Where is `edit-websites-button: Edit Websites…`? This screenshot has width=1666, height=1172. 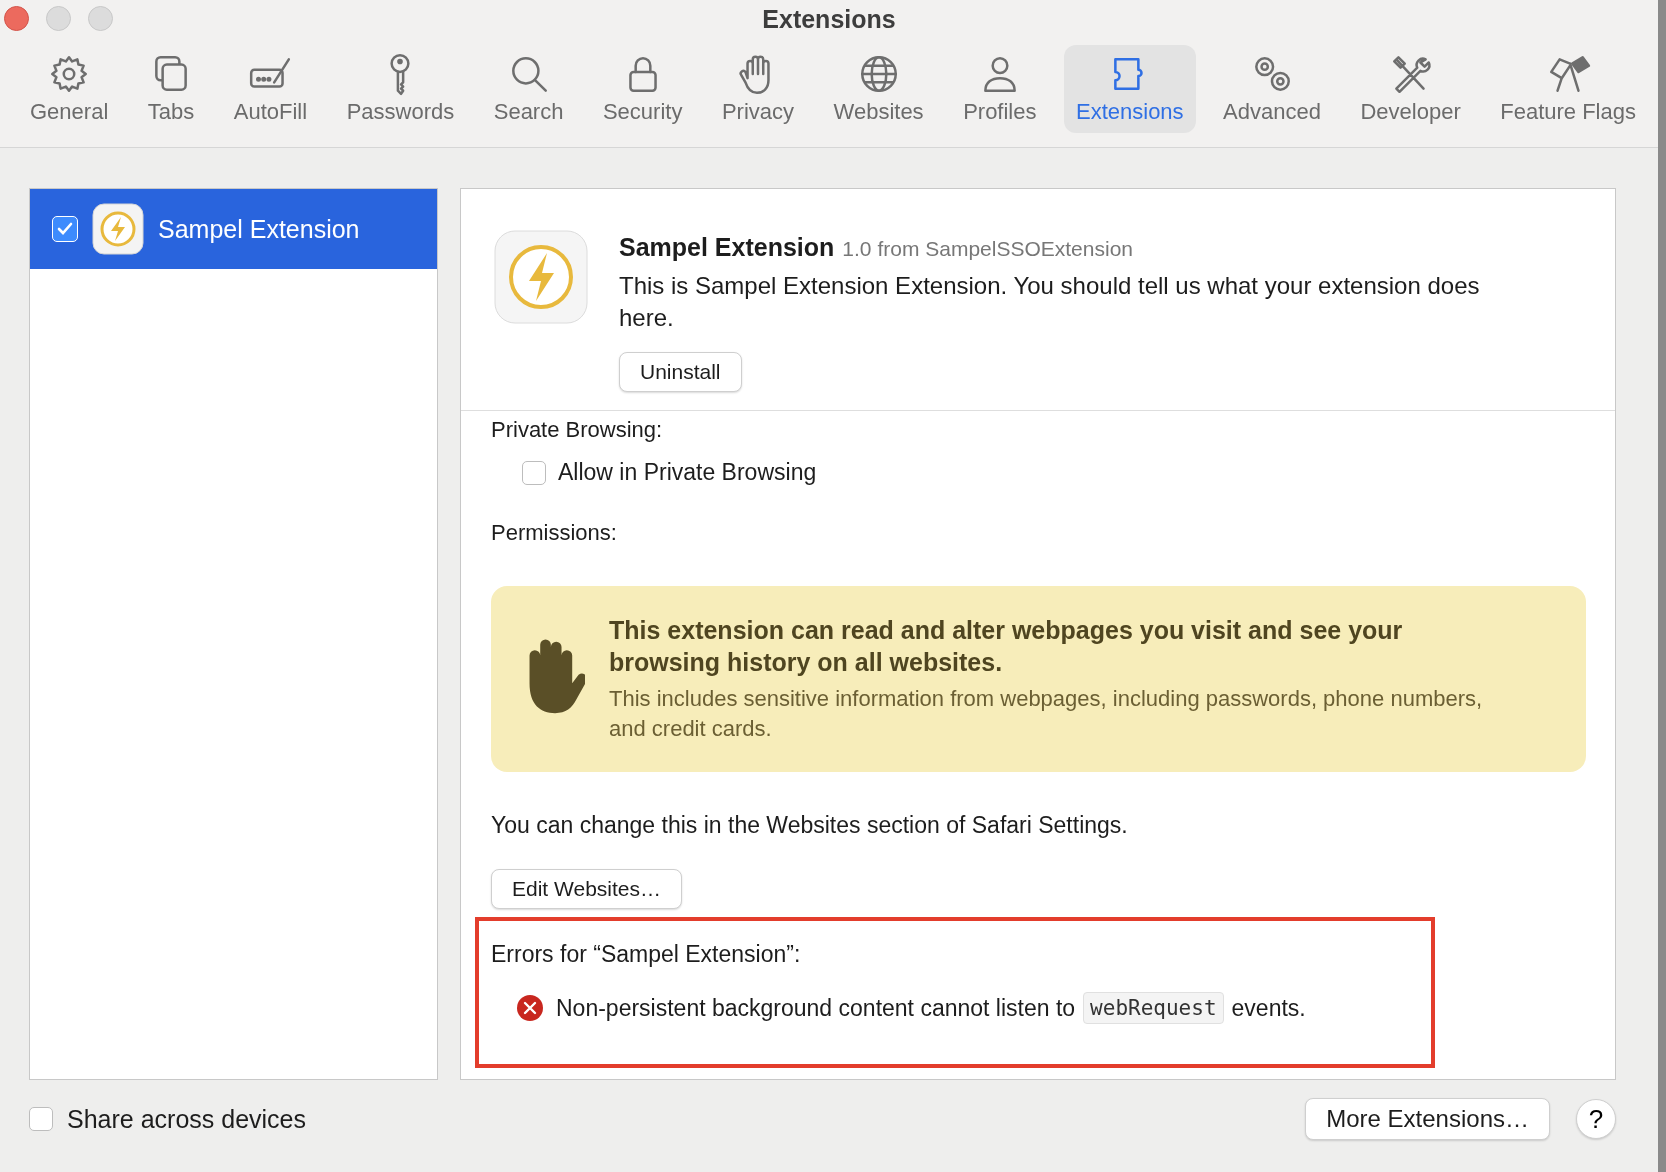
edit-websites-button: Edit Websites… is located at coordinates (586, 889).